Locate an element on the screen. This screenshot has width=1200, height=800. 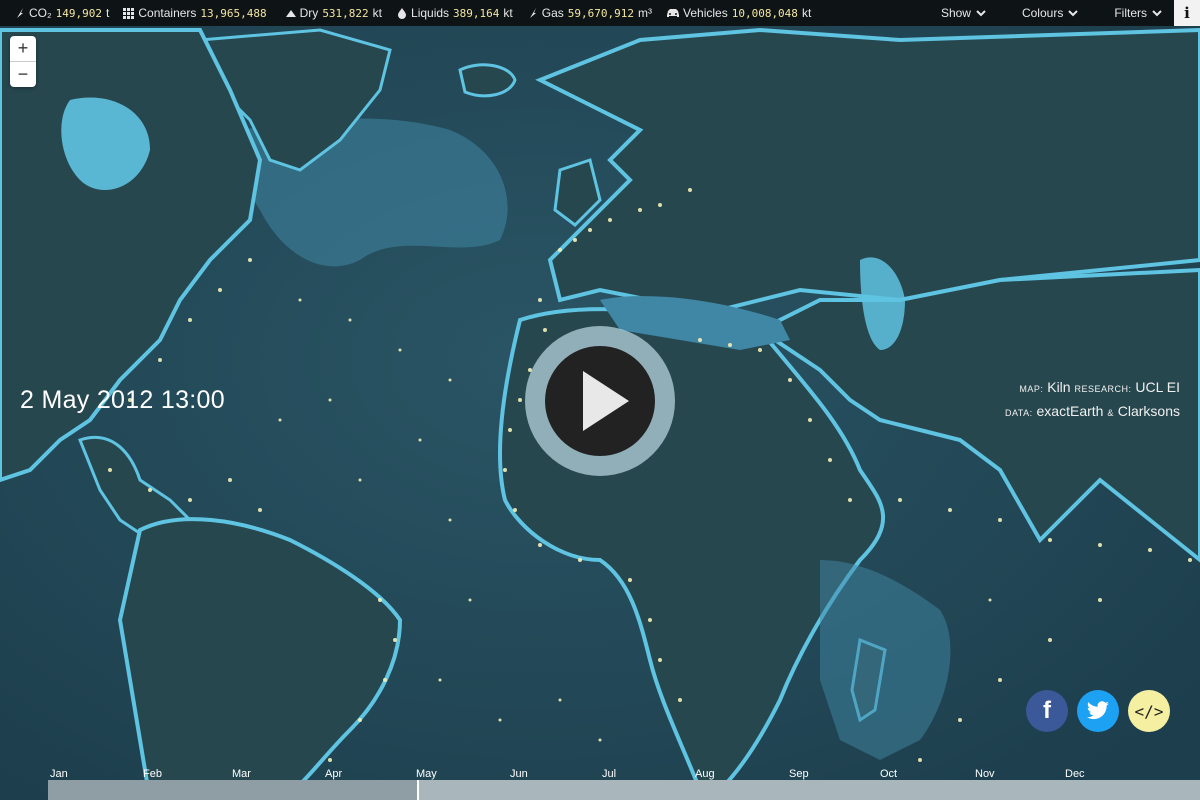
month-label: Mar is located at coordinates (241, 774).